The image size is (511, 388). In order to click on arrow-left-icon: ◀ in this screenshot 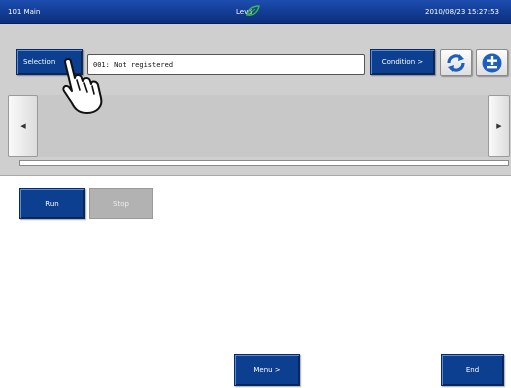, I will do `click(23, 126)`.